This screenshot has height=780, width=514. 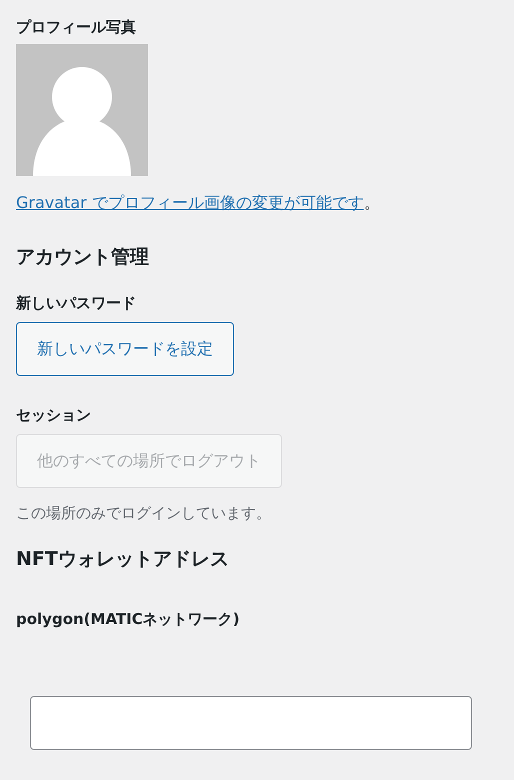 What do you see at coordinates (144, 513) in the screenshot?
I see `session-description: この場所のみでログインしています。` at bounding box center [144, 513].